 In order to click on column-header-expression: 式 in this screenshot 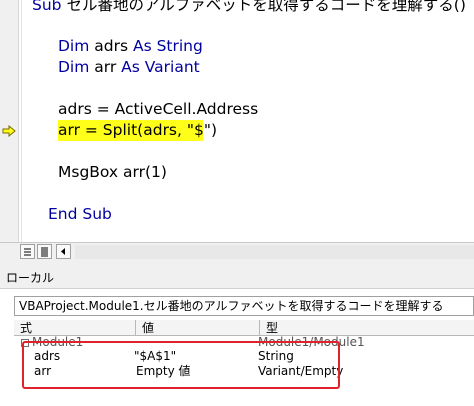, I will do `click(75, 328)`.